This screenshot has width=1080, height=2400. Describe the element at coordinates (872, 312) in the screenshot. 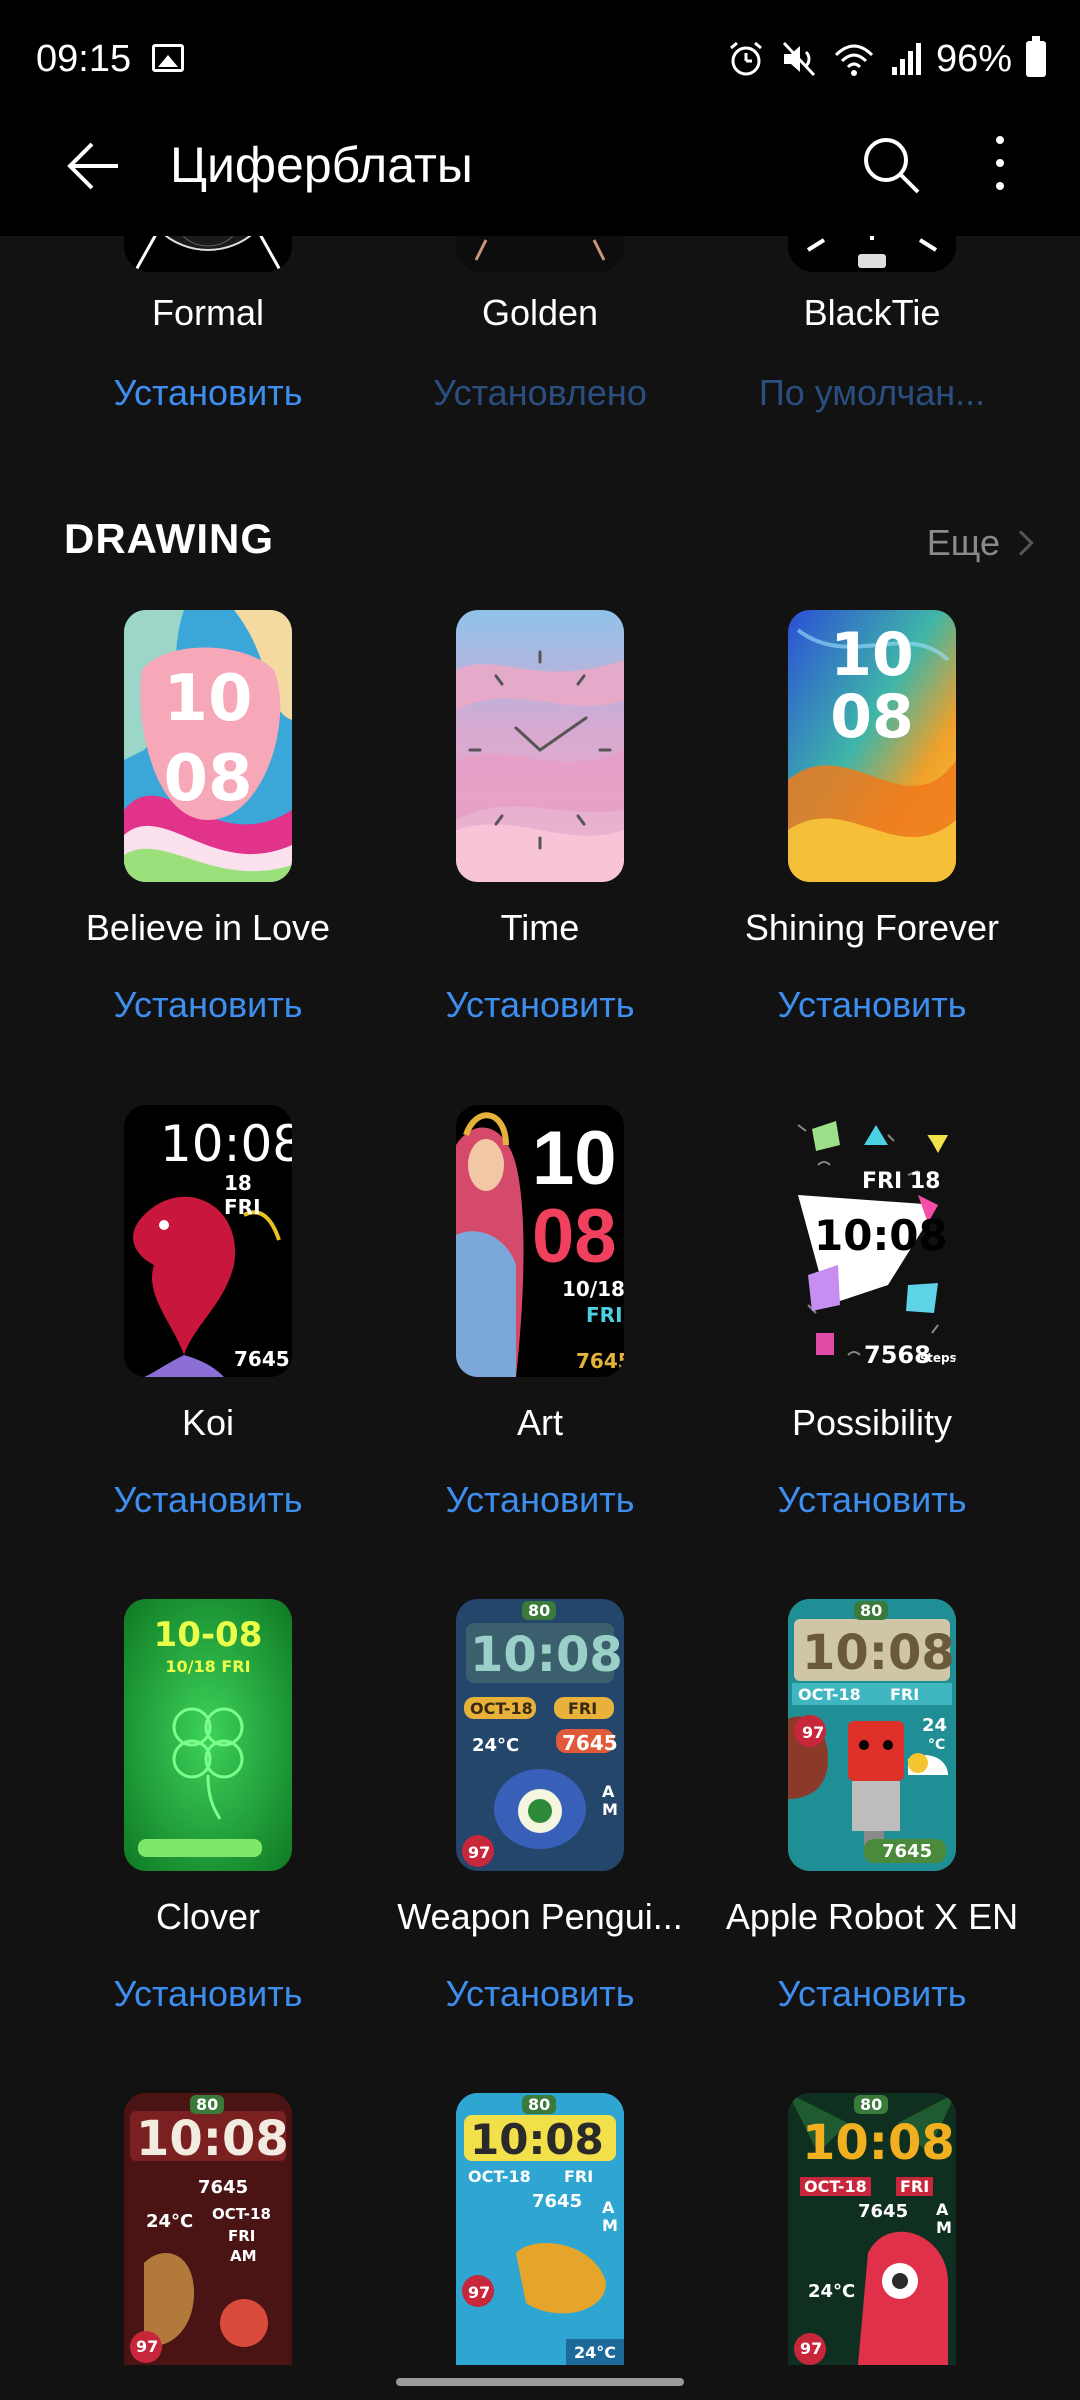

I see `watch-face-name: BlackTie` at that location.